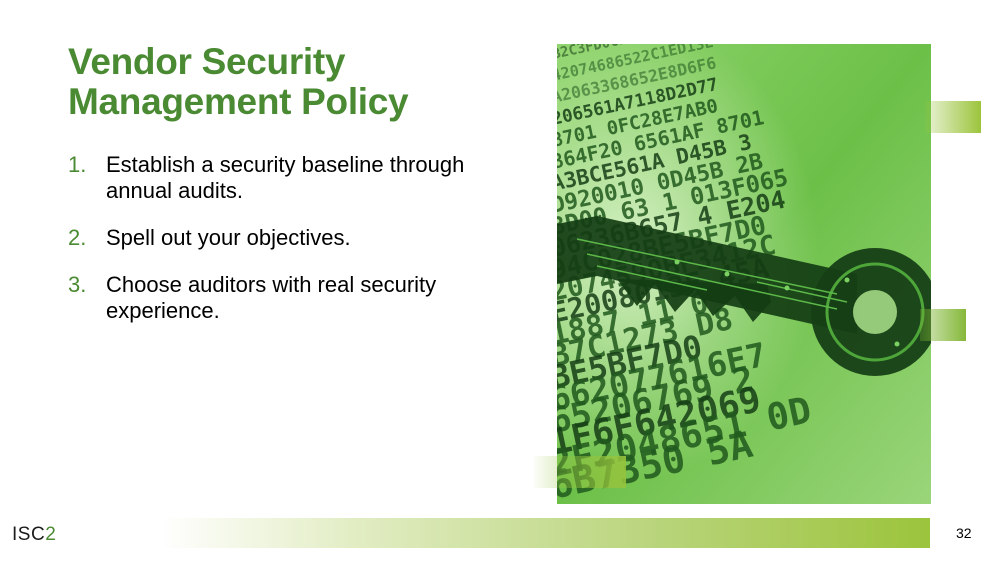 The width and height of the screenshot is (1000, 563). Describe the element at coordinates (228, 237) in the screenshot. I see `bullet-text: Spell out your objectives.` at that location.